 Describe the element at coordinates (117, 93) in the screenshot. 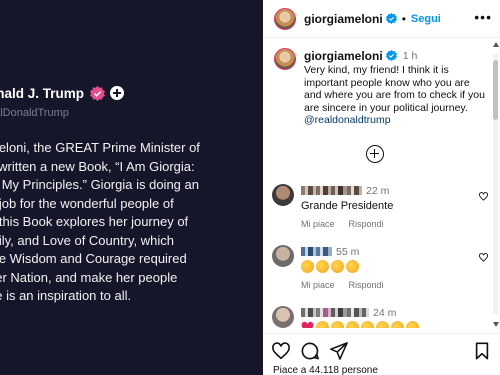

I see `plus-icon` at that location.